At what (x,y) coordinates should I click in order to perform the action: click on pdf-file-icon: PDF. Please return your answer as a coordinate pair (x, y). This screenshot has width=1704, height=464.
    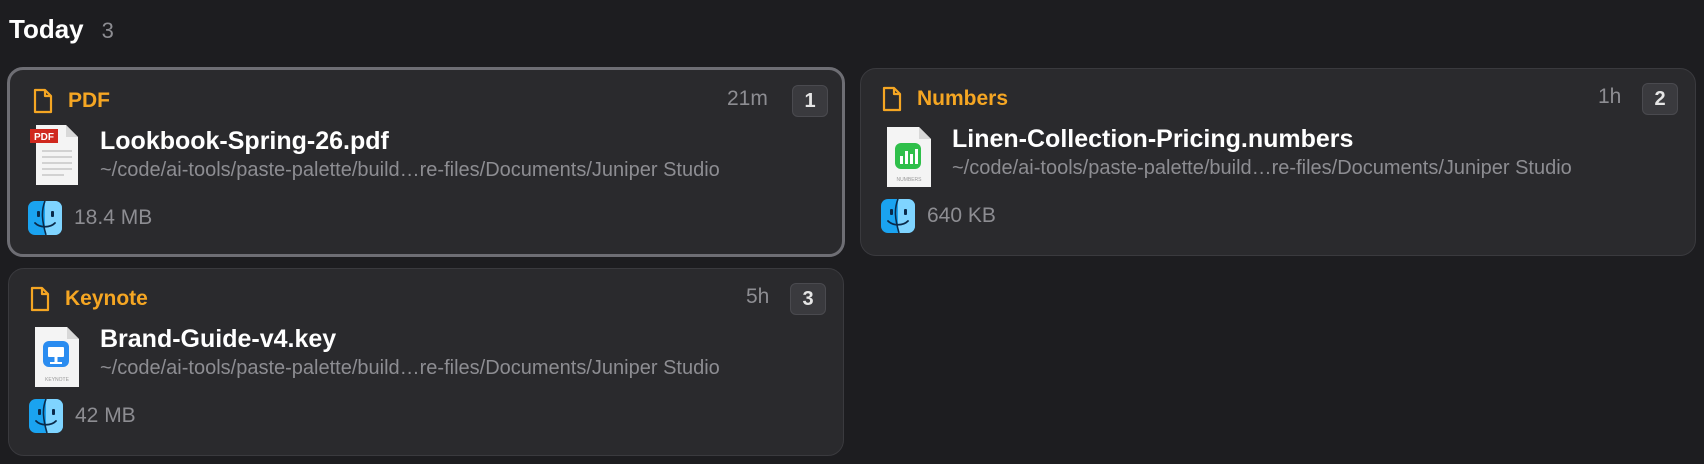
    Looking at the image, I should click on (54, 155).